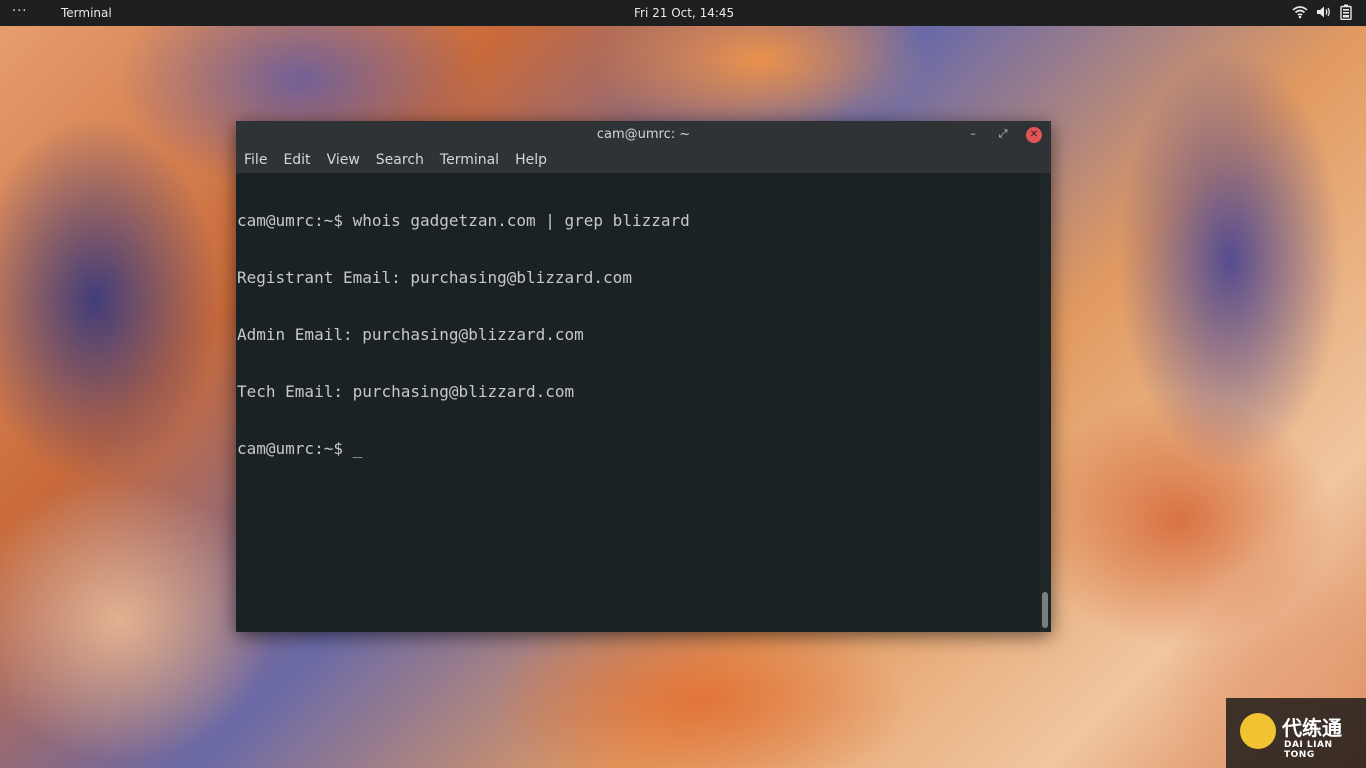  I want to click on activities-button: ···, so click(19, 11).